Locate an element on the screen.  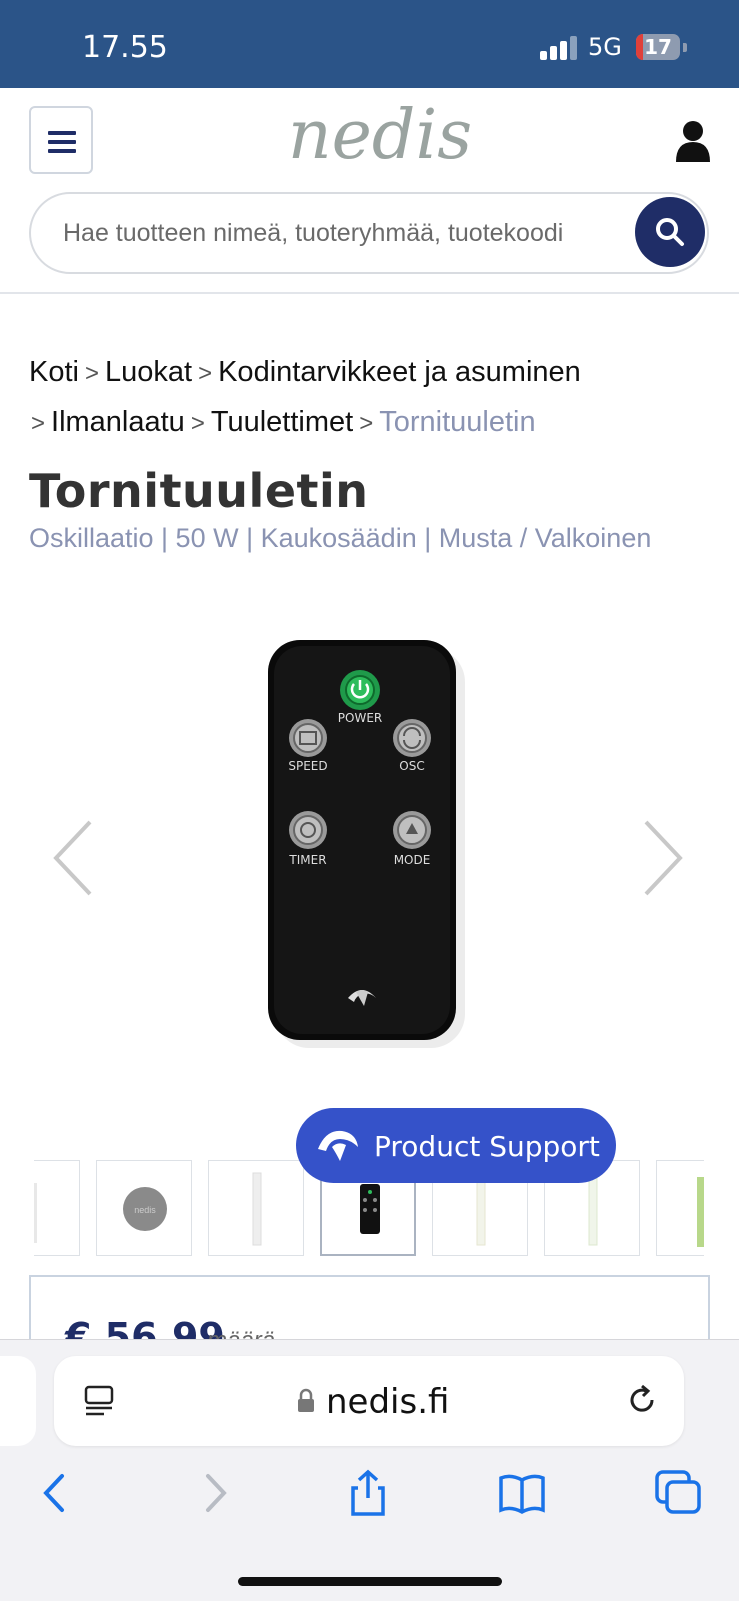
share-icon is located at coordinates (368, 1493).